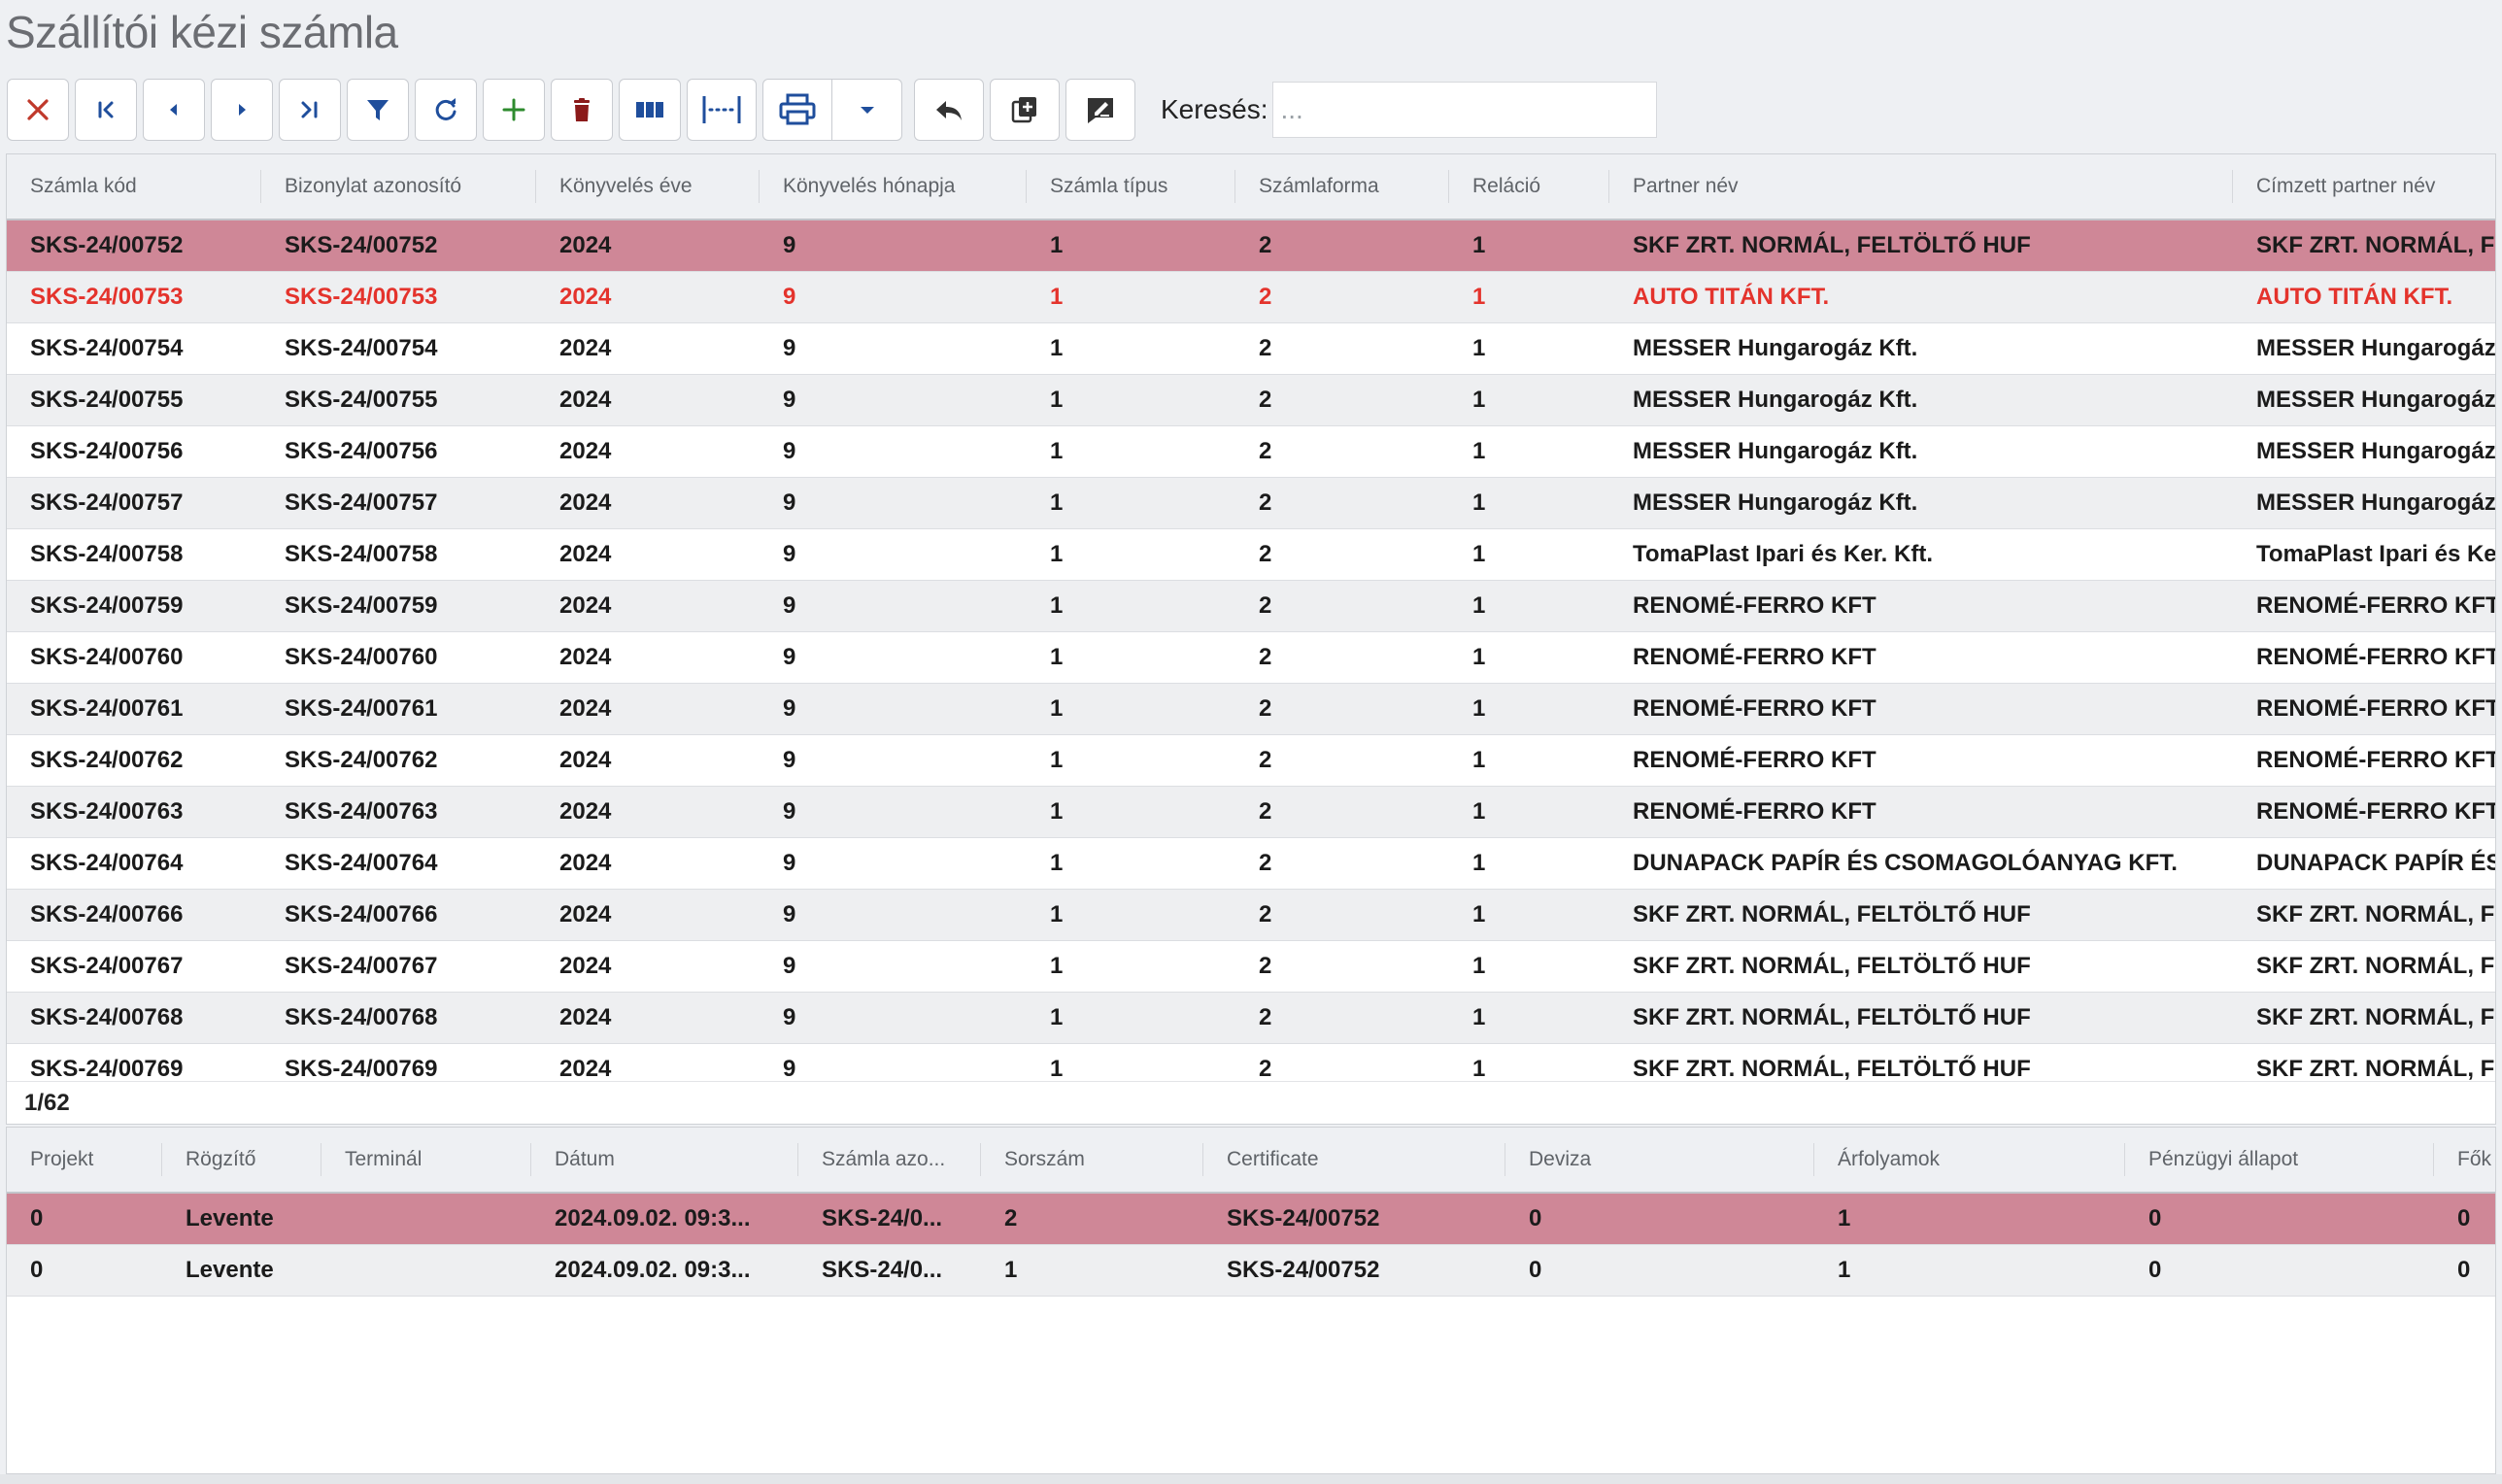  What do you see at coordinates (2279, 1160) in the screenshot?
I see `column-header: Pénzügyi állapot` at bounding box center [2279, 1160].